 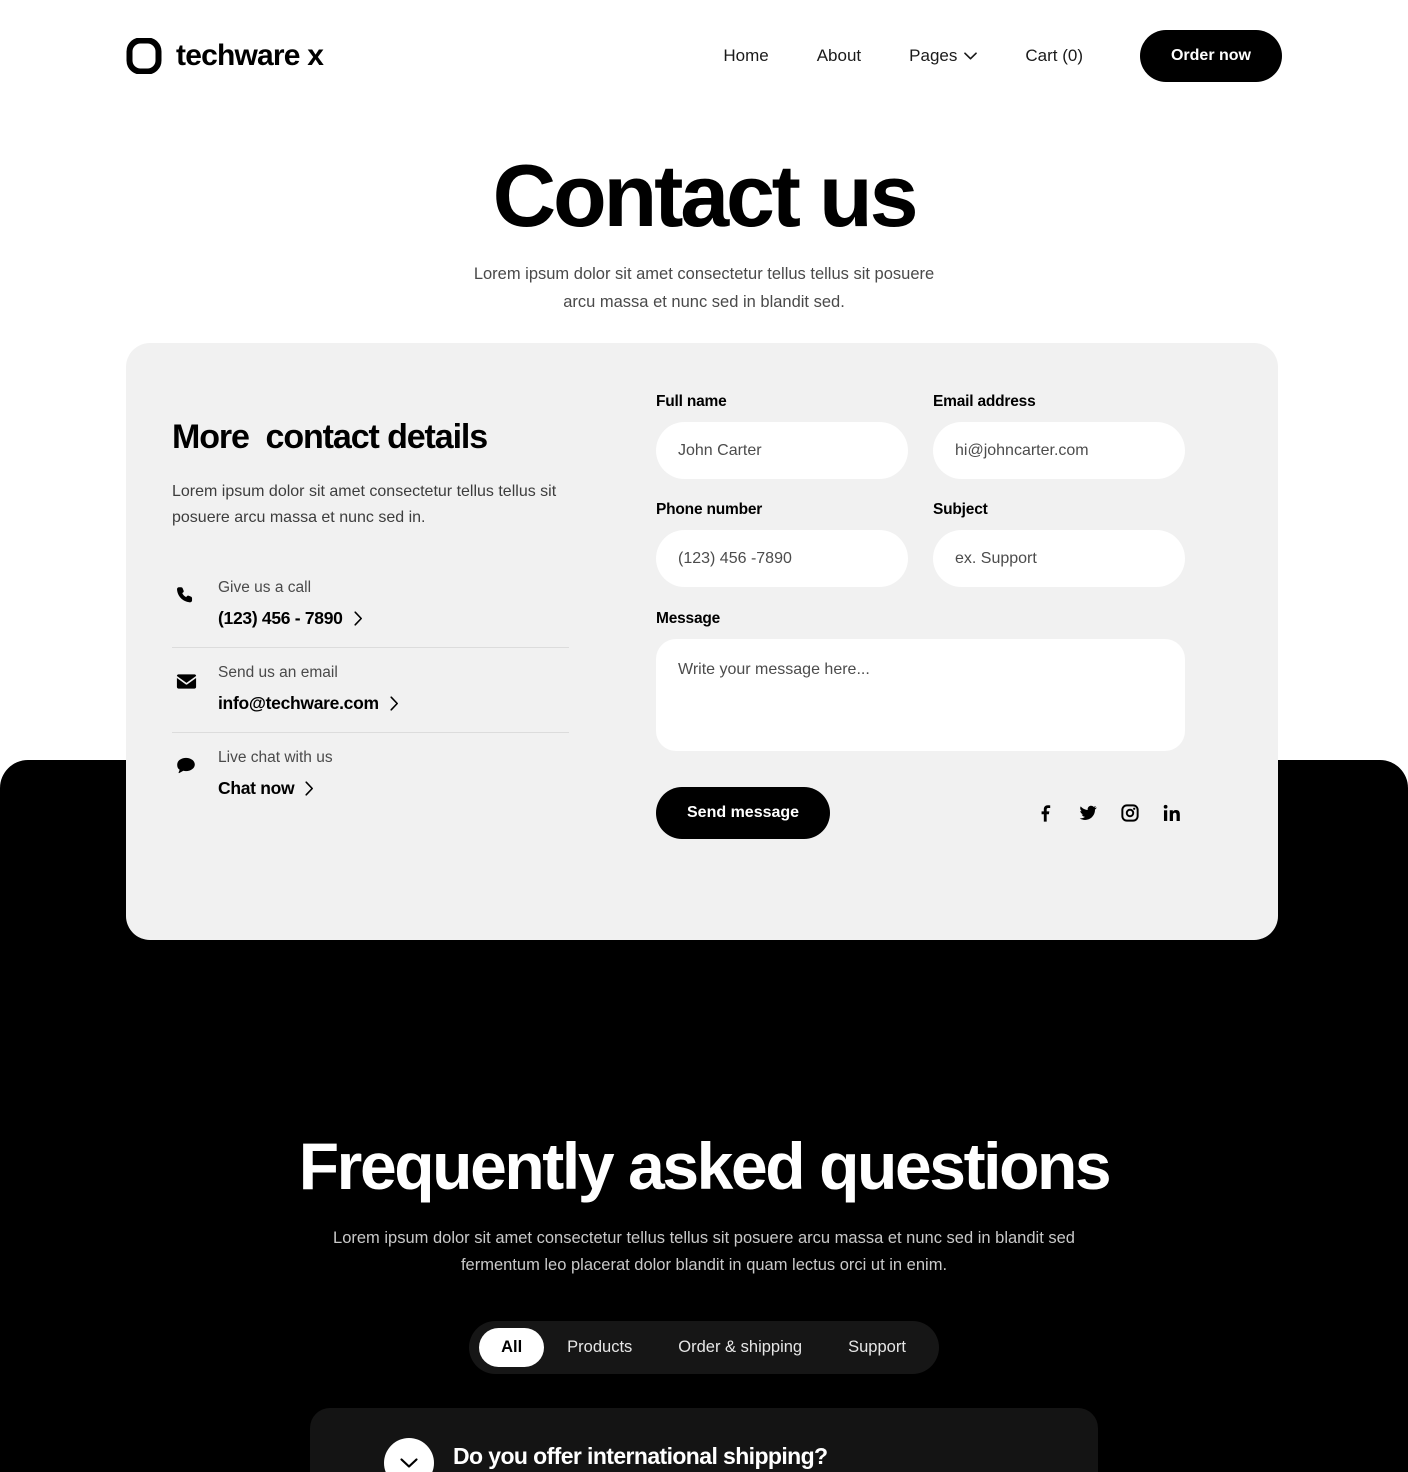 I want to click on contact-method-phone-label: Give us a call, so click(x=265, y=587).